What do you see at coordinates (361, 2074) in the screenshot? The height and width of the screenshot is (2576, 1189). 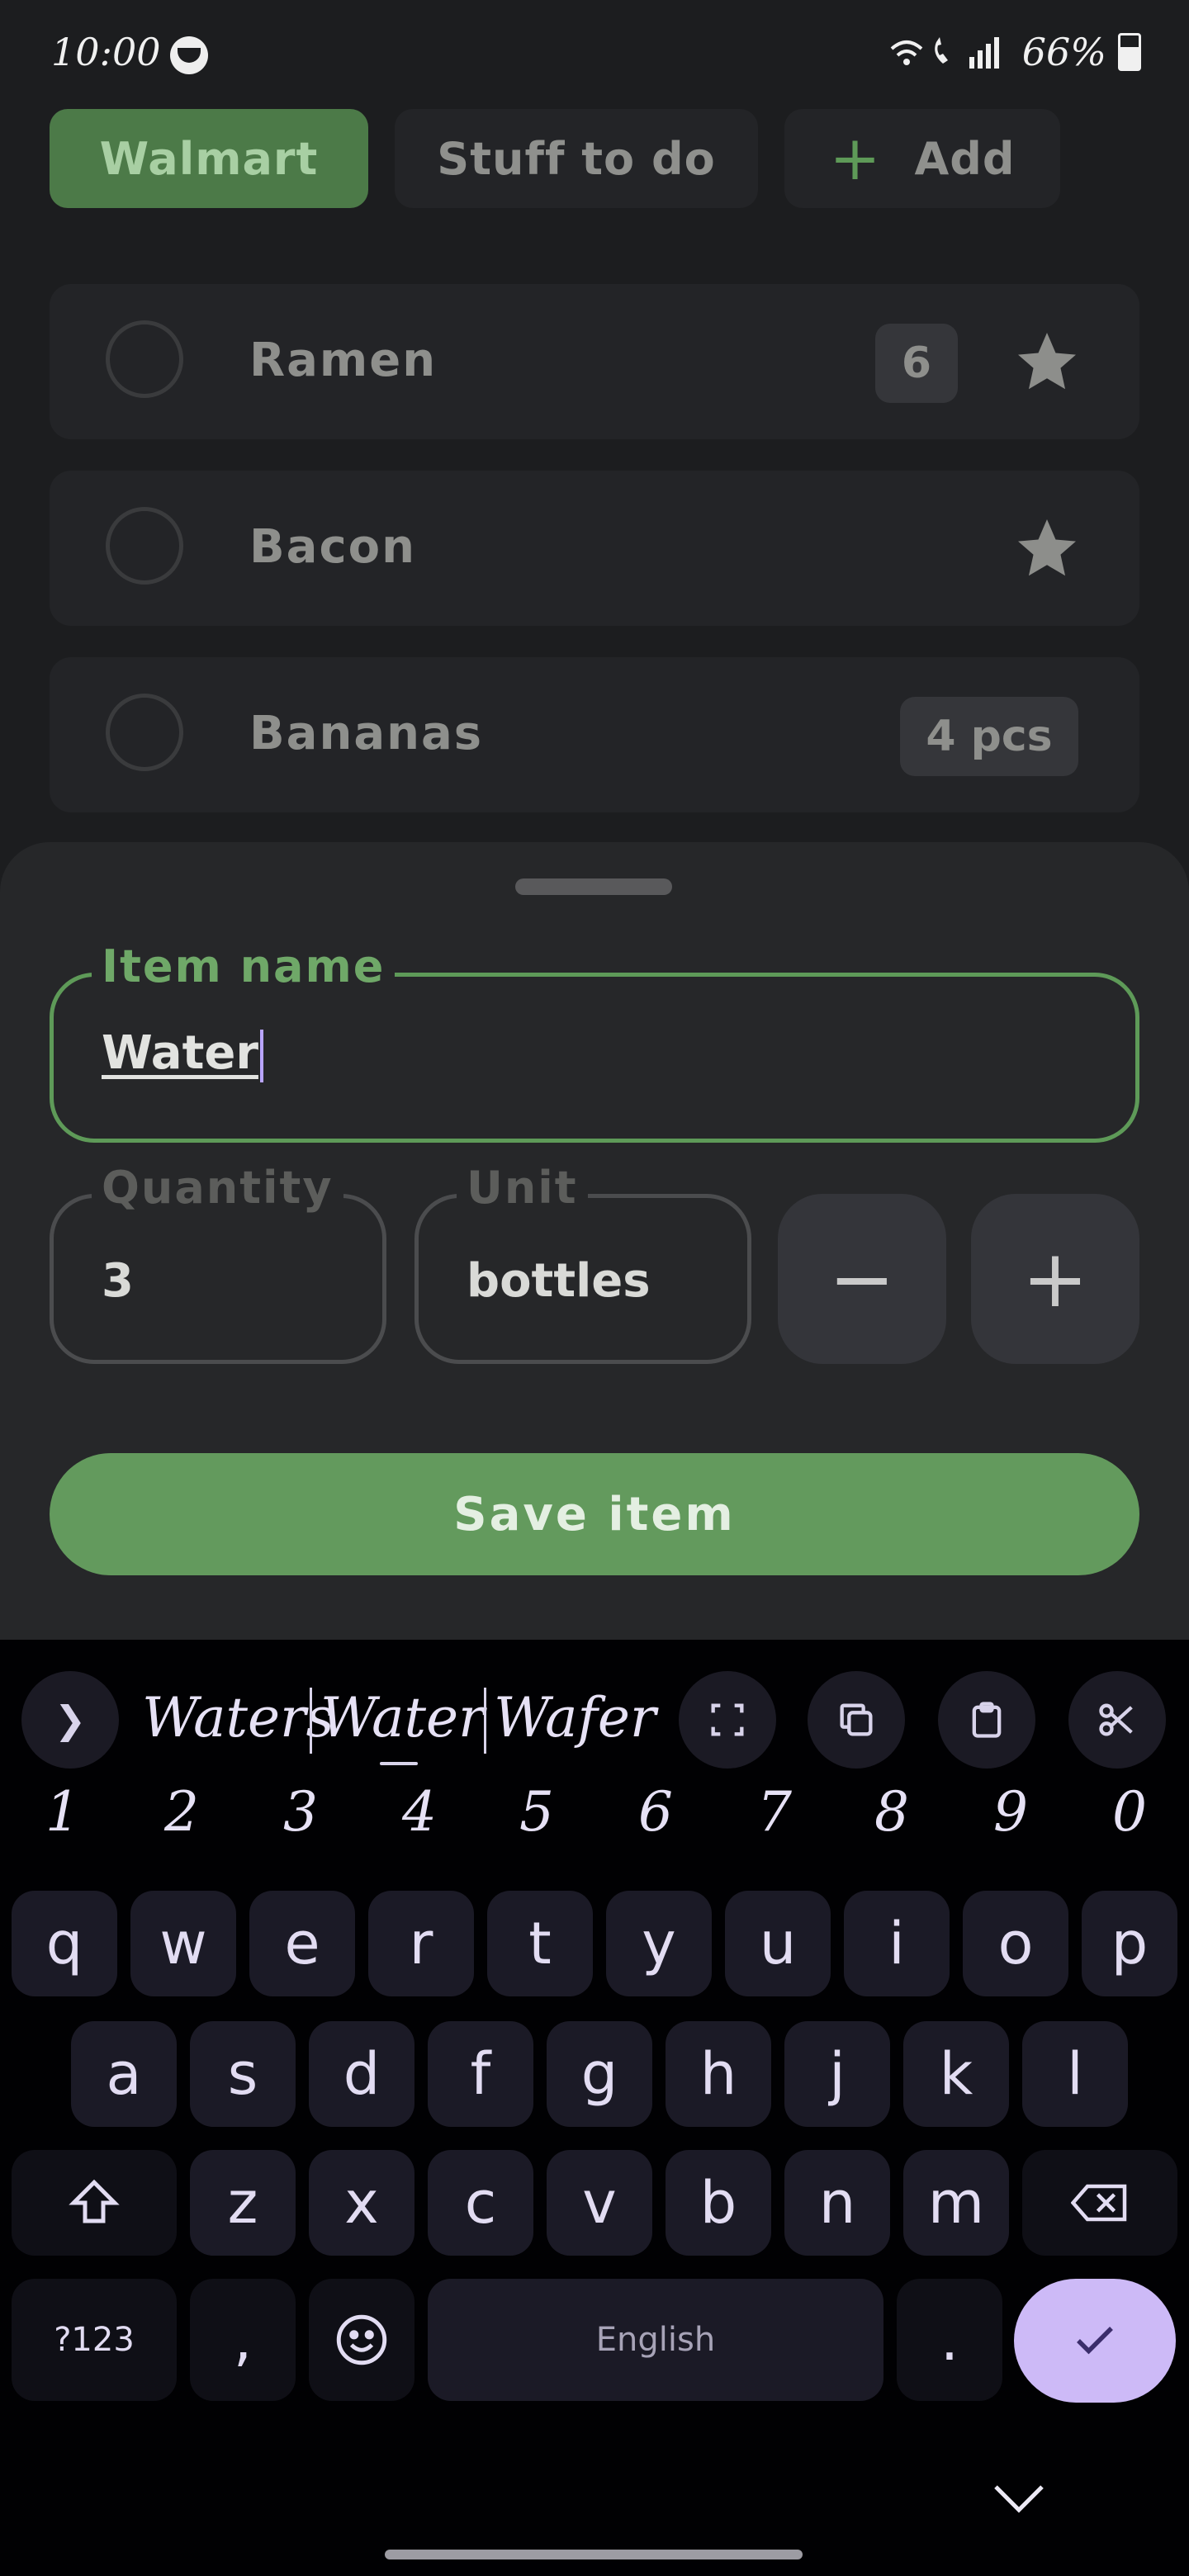 I see `letter-key: d` at bounding box center [361, 2074].